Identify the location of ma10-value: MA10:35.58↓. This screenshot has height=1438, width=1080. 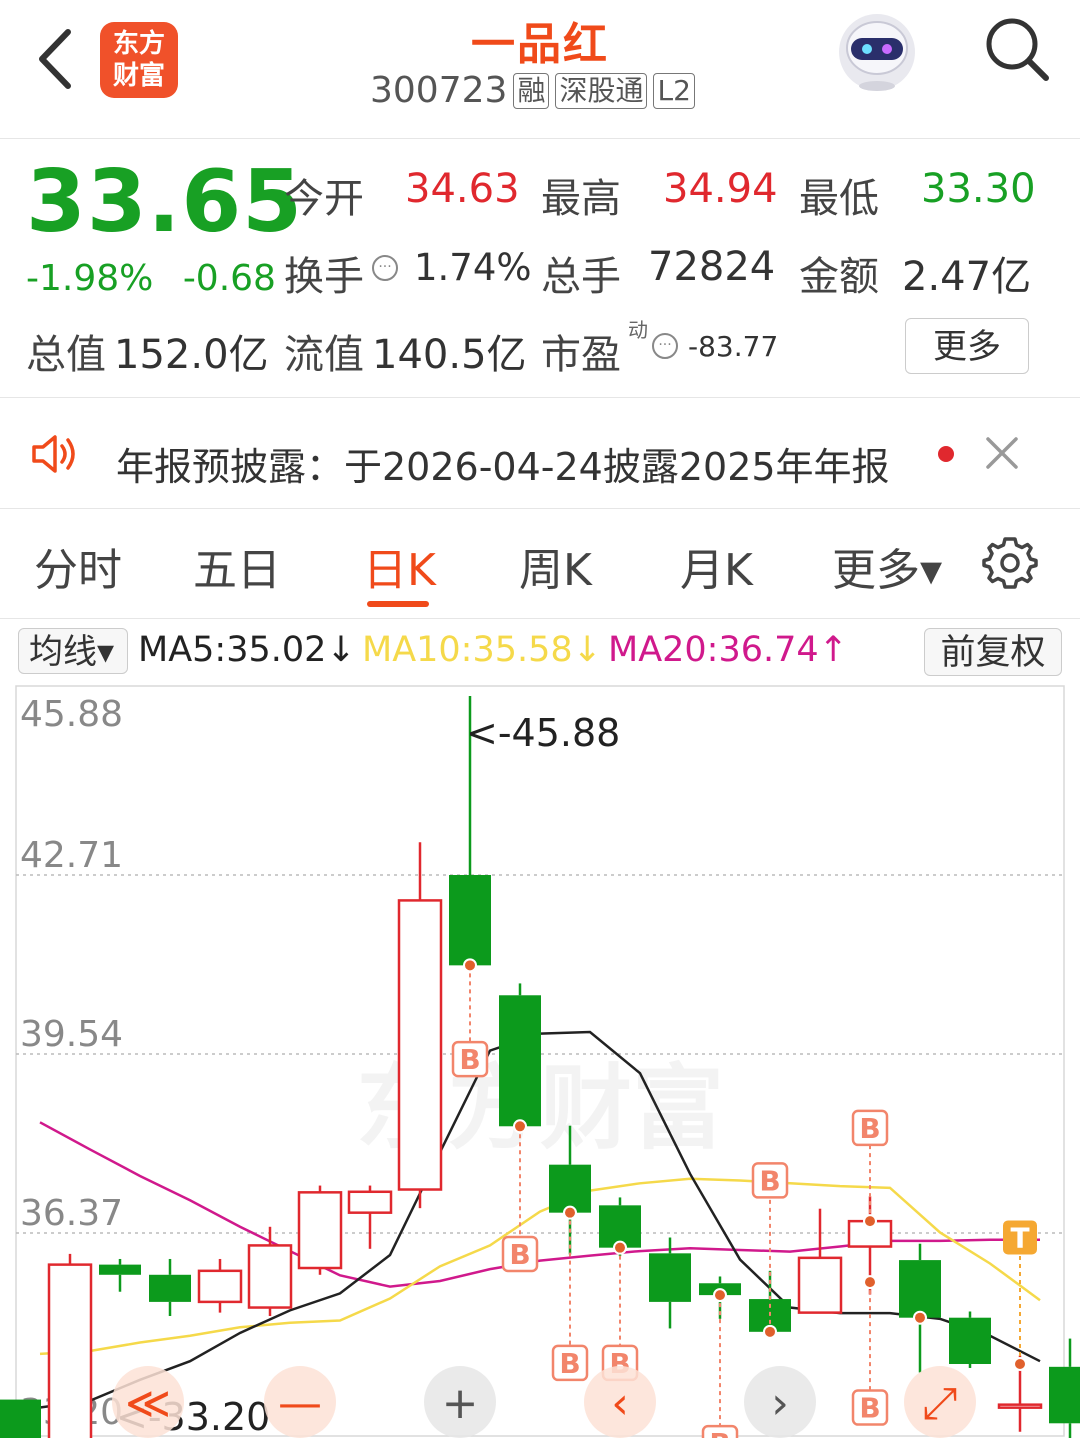
(482, 650).